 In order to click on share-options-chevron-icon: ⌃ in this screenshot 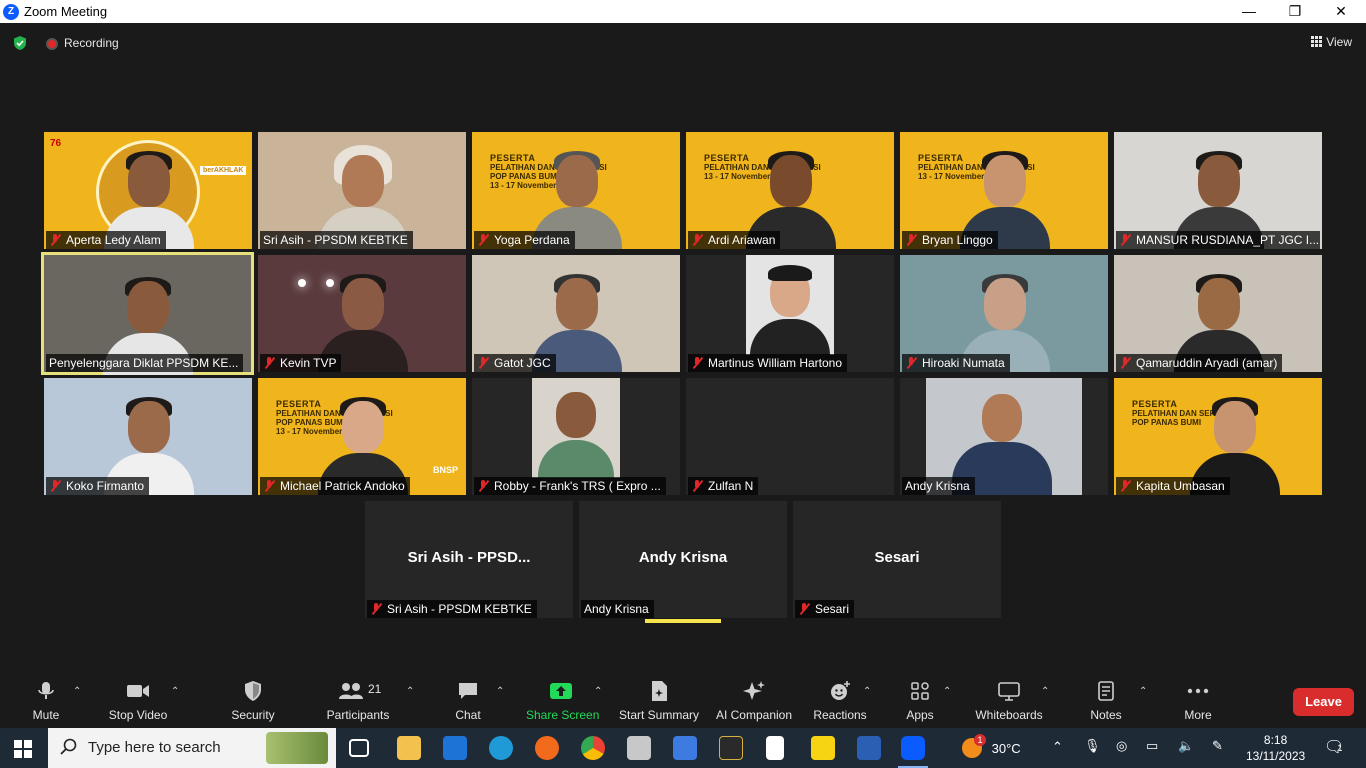, I will do `click(598, 691)`.